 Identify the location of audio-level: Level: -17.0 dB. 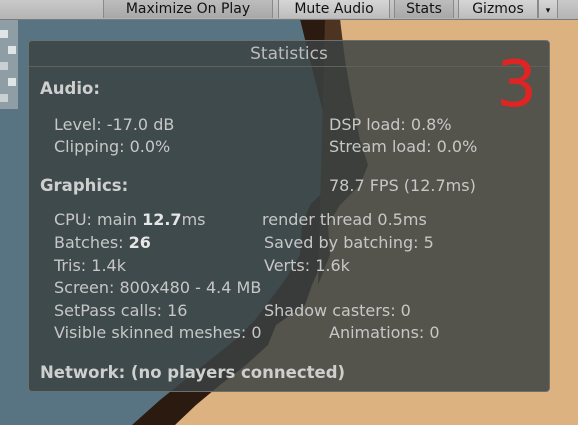
(114, 124).